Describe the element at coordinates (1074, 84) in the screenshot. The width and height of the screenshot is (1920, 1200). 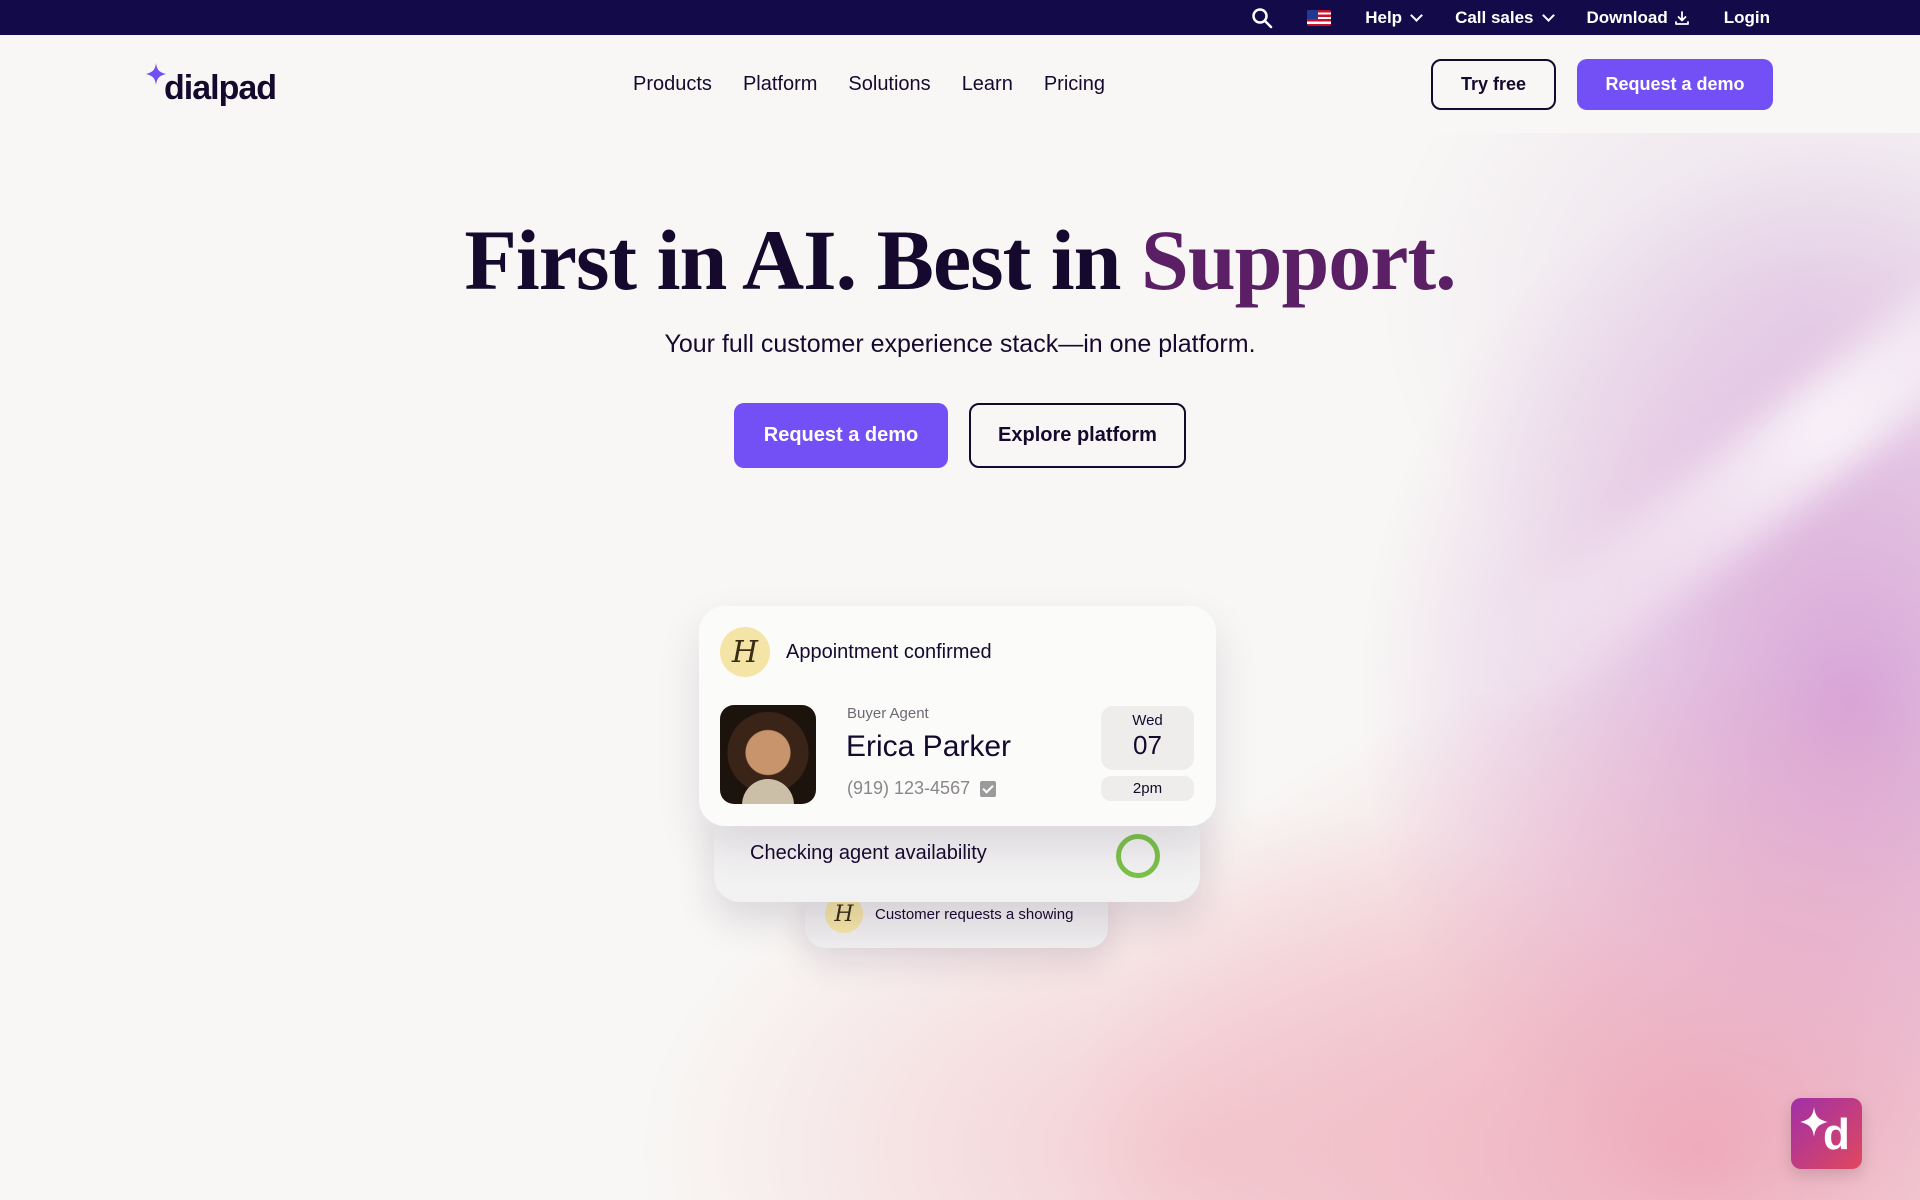
I see `nav-link-pricing: Pricing` at that location.